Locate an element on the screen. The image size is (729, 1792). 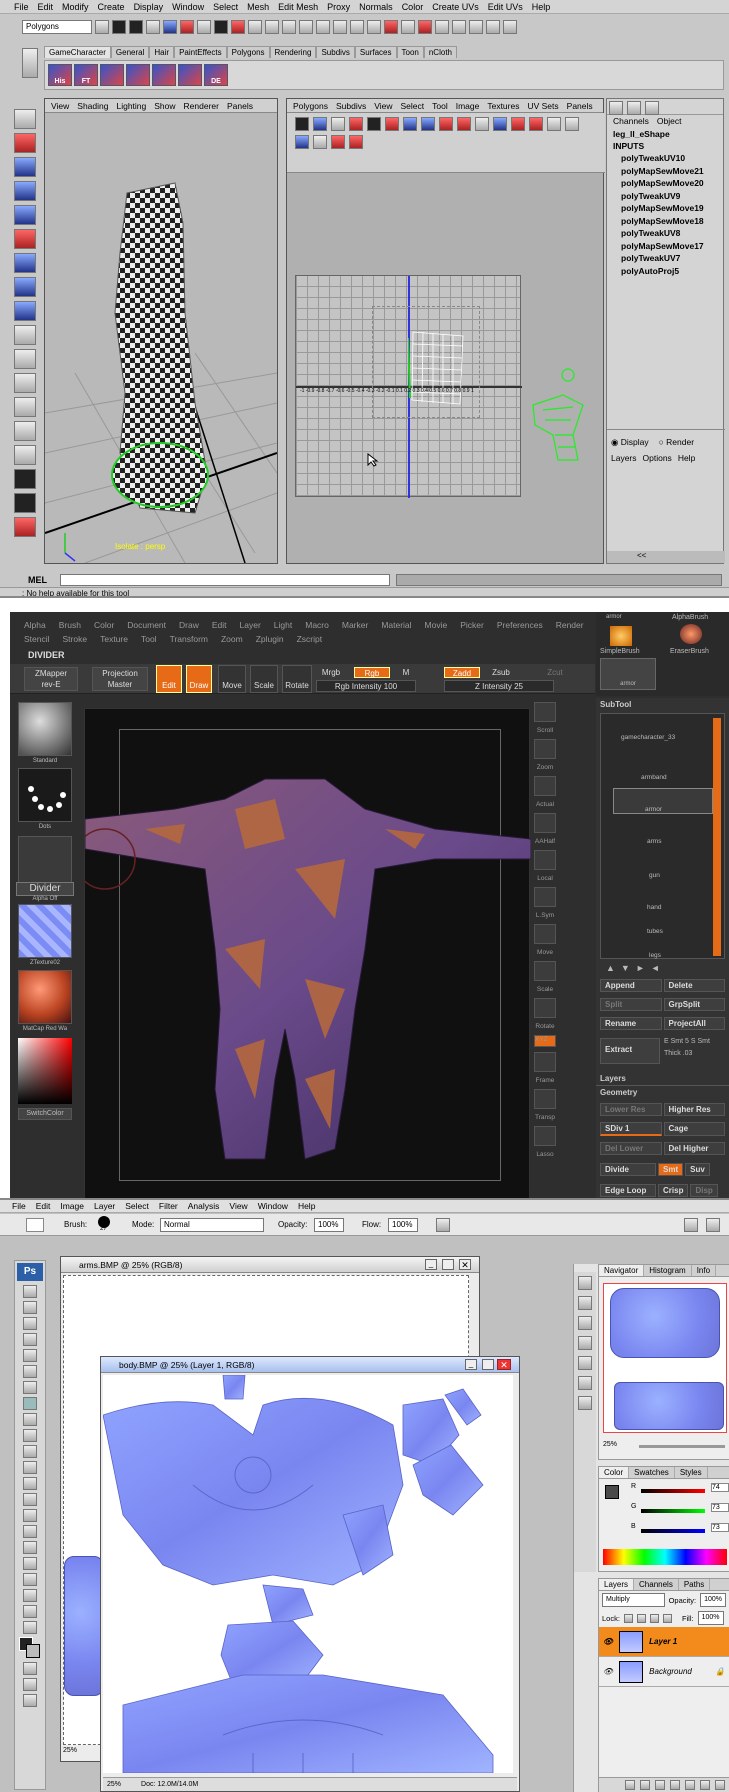
thick-slider: Thick .03 is located at coordinates (678, 1053).